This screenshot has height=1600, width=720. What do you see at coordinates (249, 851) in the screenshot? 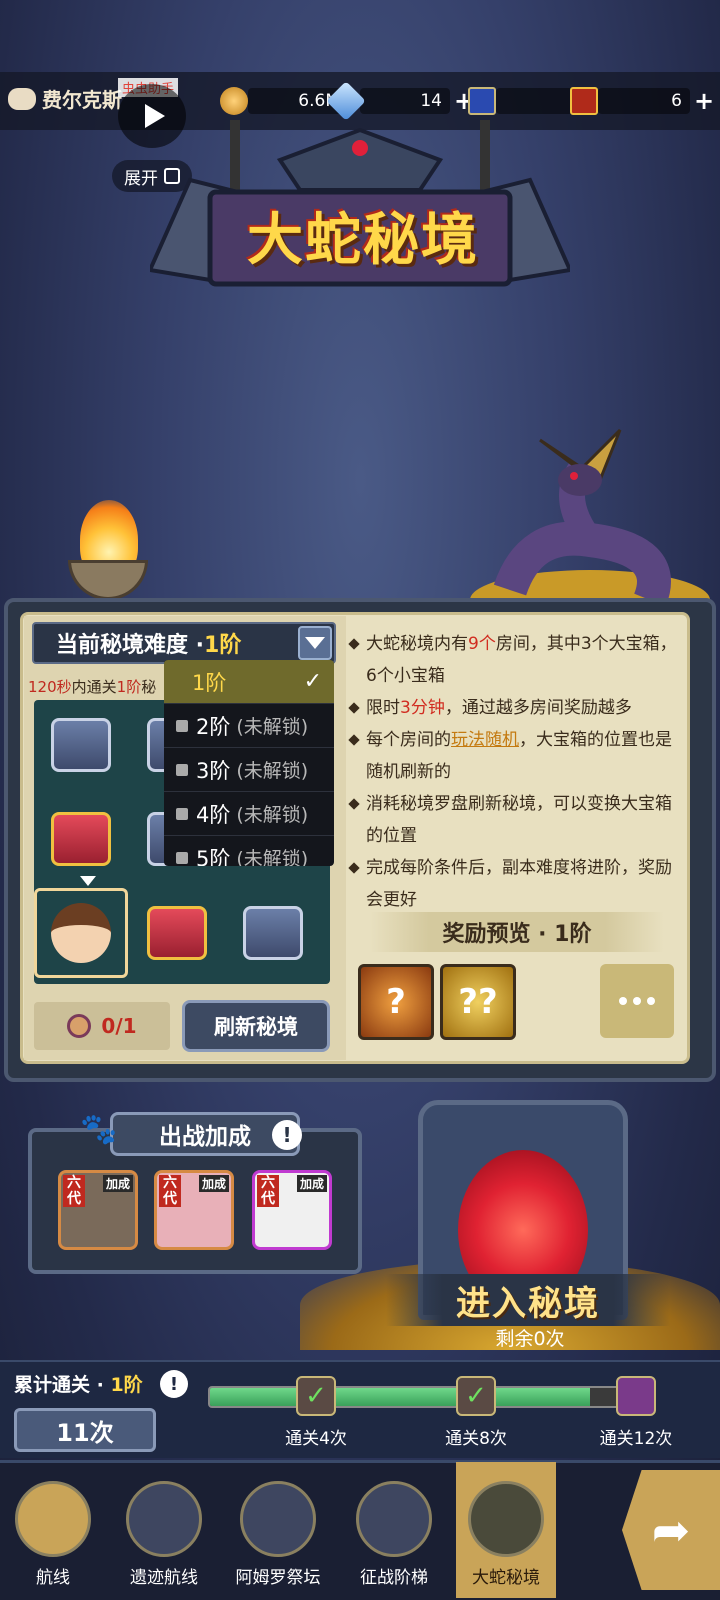
I see `difficulty-option-5: 5阶 (未解锁)` at bounding box center [249, 851].